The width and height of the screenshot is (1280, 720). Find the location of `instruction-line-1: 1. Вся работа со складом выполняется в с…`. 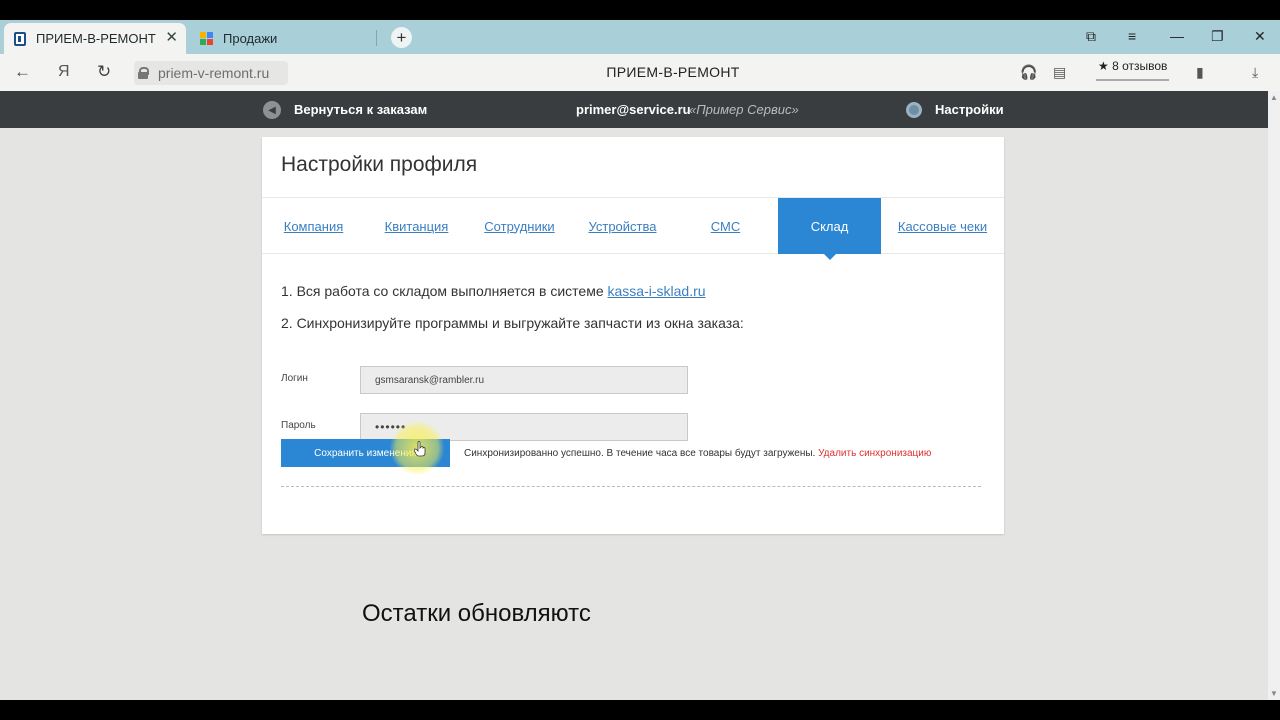

instruction-line-1: 1. Вся работа со складом выполняется в с… is located at coordinates (493, 291).